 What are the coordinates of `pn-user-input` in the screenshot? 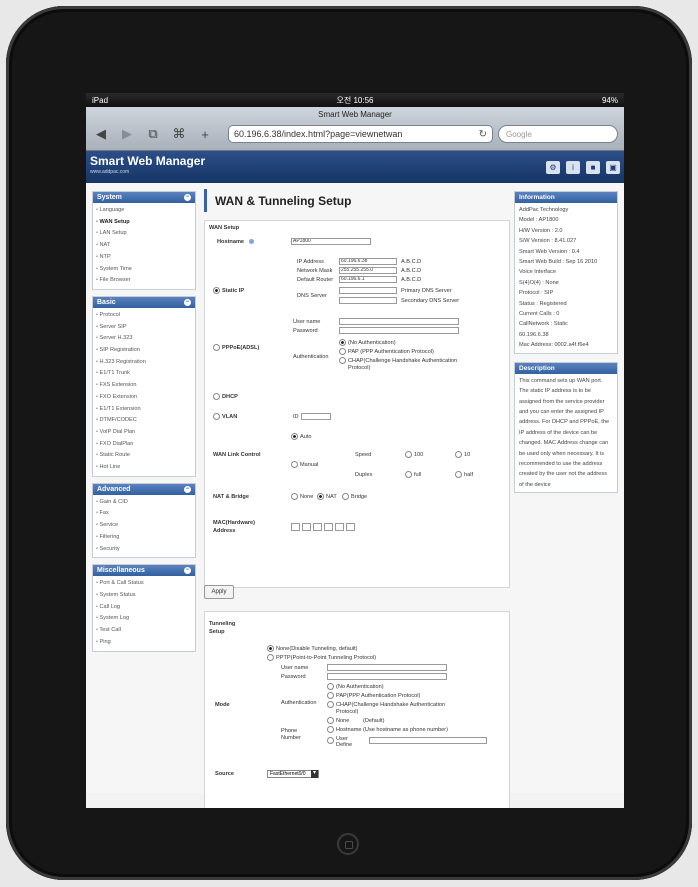 It's located at (428, 740).